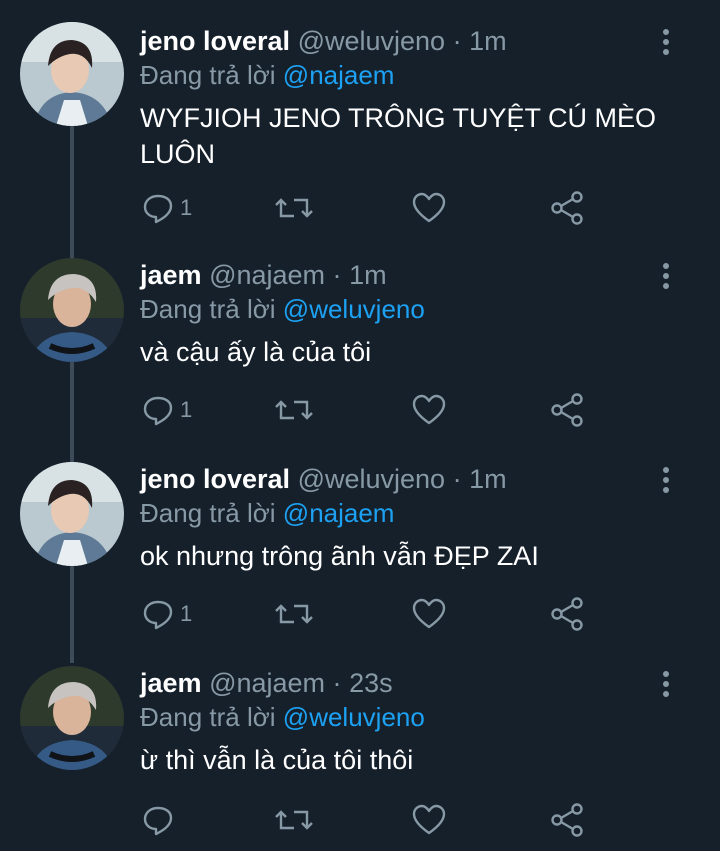 The width and height of the screenshot is (720, 851). What do you see at coordinates (256, 352) in the screenshot?
I see `tweet-text: và cậu ấy là của tôi` at bounding box center [256, 352].